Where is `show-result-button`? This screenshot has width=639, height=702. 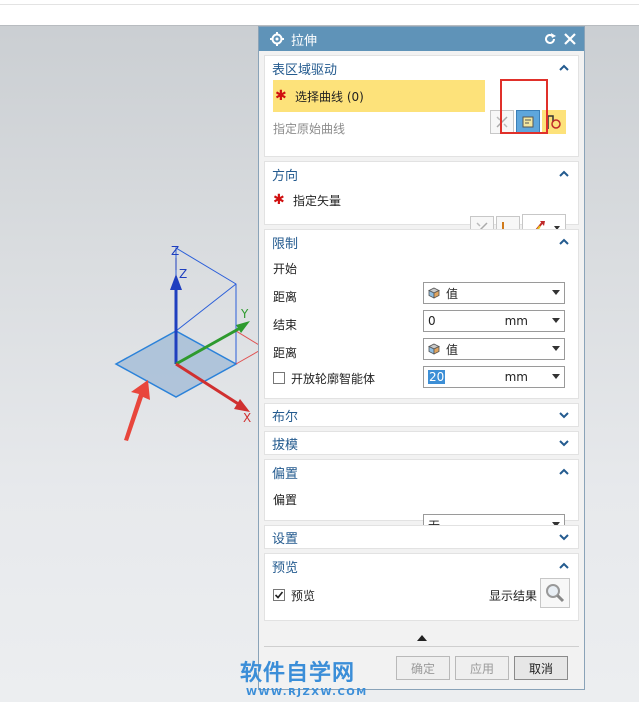 show-result-button is located at coordinates (555, 593).